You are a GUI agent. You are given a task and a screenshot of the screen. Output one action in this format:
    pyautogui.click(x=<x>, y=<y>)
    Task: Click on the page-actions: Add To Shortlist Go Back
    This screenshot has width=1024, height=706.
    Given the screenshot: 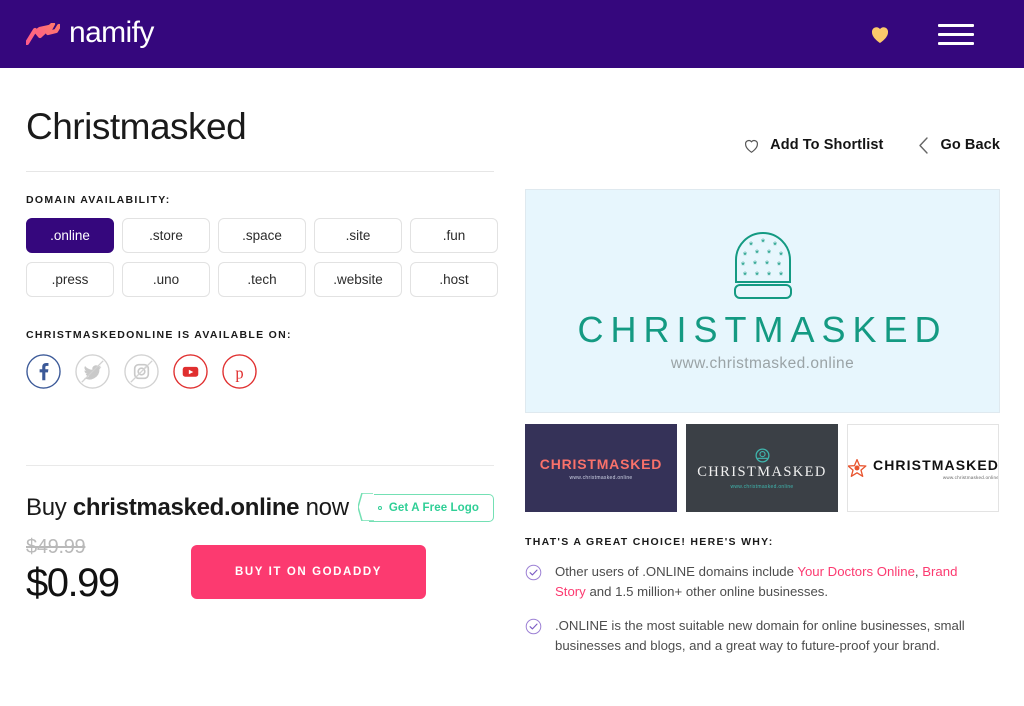 What is the action you would take?
    pyautogui.click(x=762, y=145)
    